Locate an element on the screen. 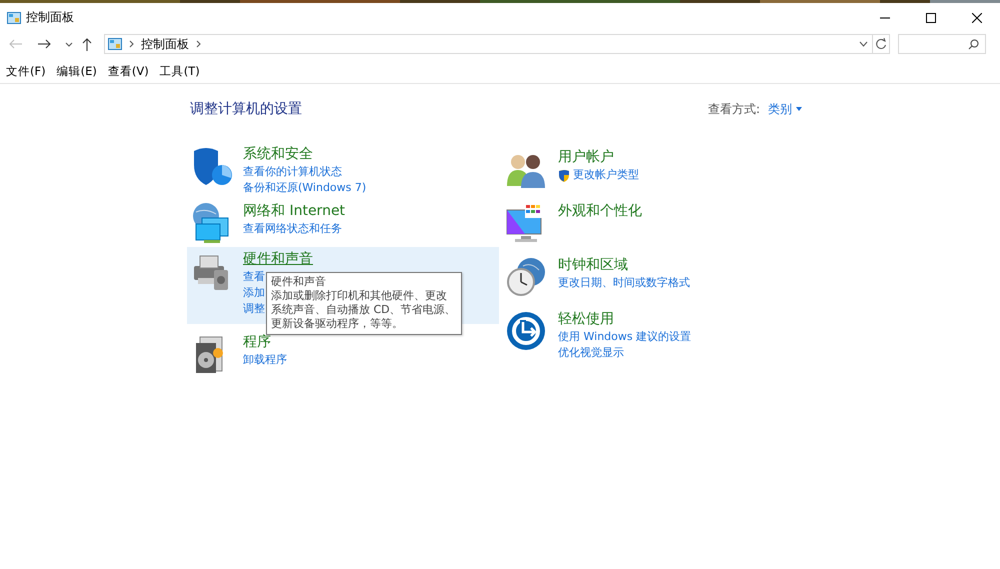  window-title: 控制面板 is located at coordinates (50, 17).